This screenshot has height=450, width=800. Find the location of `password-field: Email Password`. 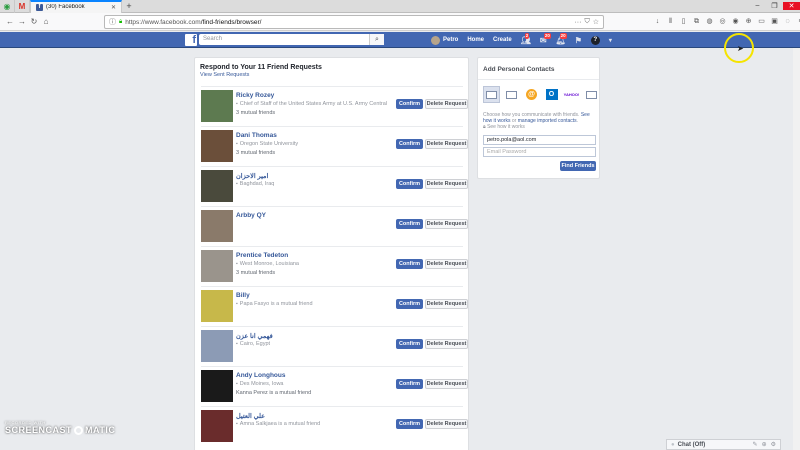

password-field: Email Password is located at coordinates (539, 152).